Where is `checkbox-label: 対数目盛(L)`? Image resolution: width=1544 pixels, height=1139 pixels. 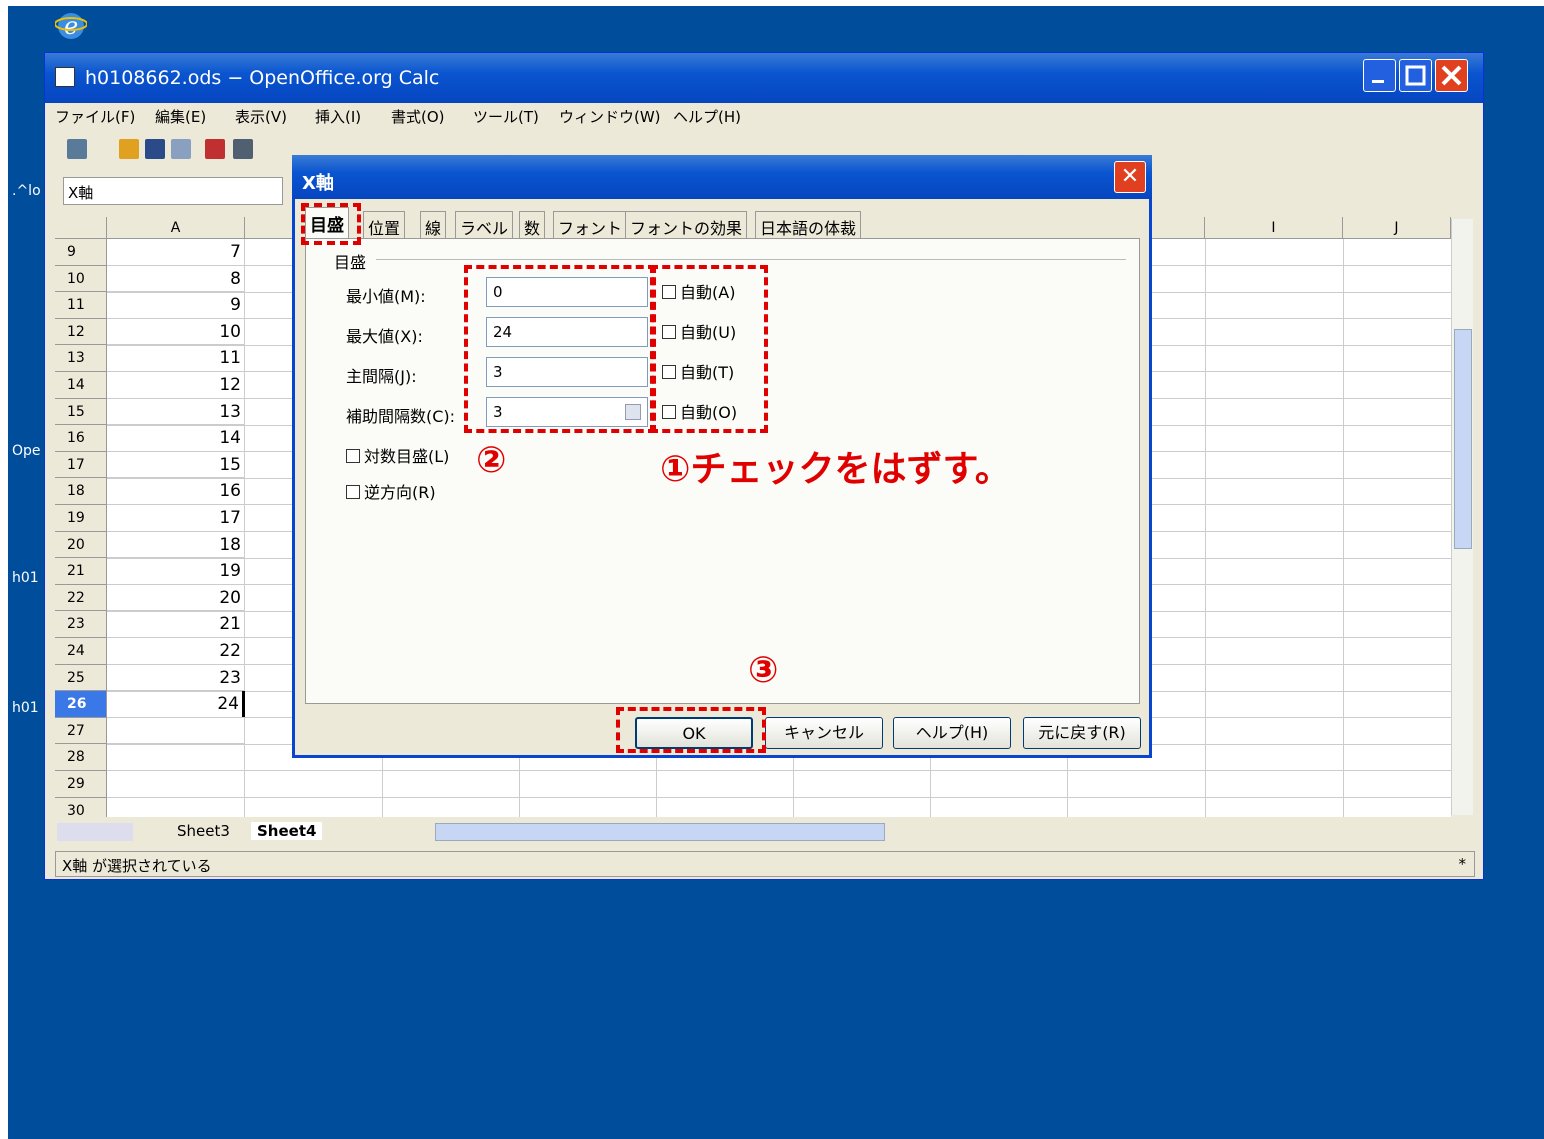 checkbox-label: 対数目盛(L) is located at coordinates (407, 456).